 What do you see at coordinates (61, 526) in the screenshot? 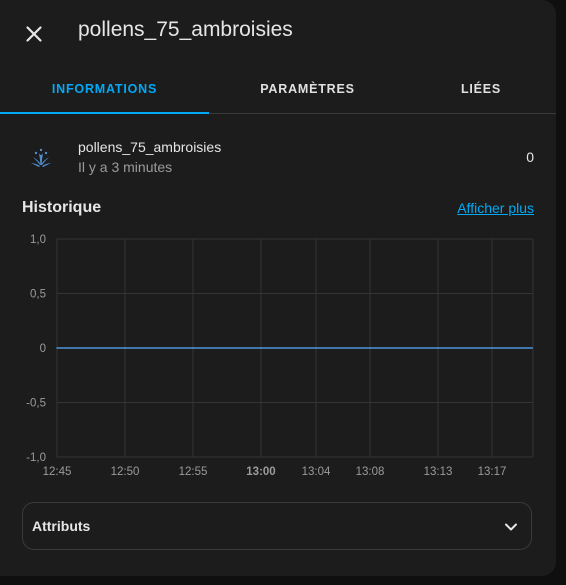
I see `attributes-label: Attributs` at bounding box center [61, 526].